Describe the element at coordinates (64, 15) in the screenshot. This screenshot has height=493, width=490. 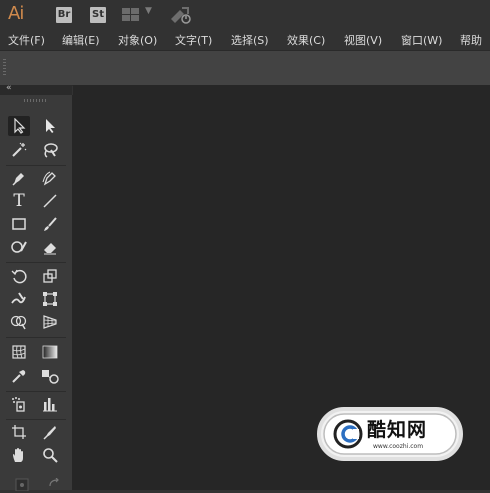
I see `bridge-button: Br` at that location.